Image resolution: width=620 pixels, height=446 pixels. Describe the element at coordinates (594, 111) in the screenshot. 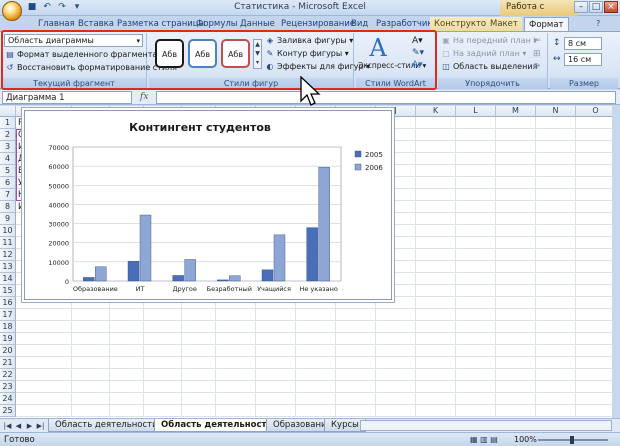

I see `column-header-o: O` at that location.